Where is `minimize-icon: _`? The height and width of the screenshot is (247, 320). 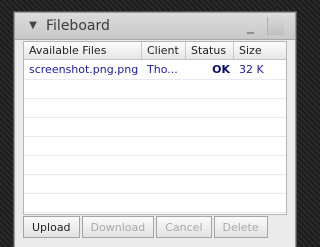
minimize-icon: _ is located at coordinates (250, 26).